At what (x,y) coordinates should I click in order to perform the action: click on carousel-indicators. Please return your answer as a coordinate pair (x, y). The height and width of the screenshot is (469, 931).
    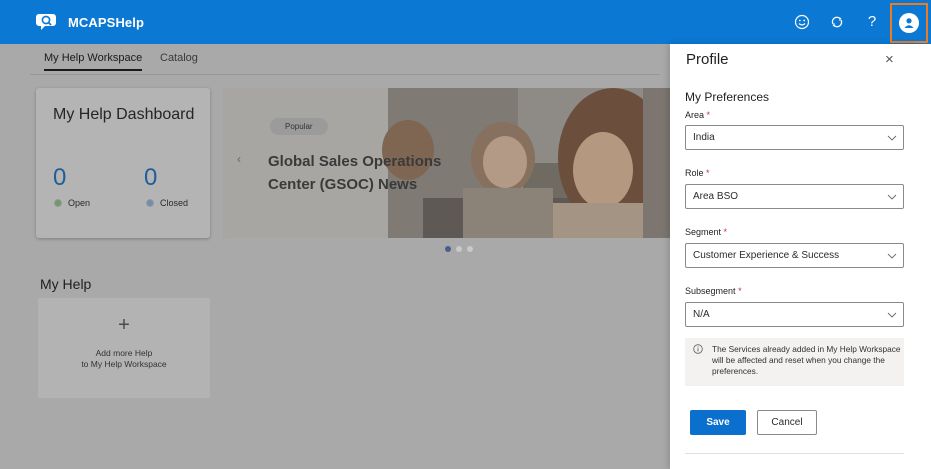
    Looking at the image, I should click on (459, 249).